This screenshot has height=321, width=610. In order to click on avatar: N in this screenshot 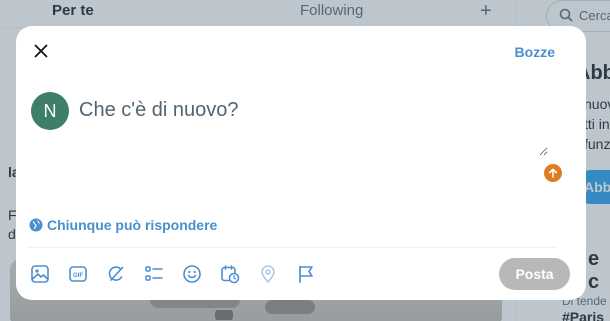, I will do `click(50, 111)`.